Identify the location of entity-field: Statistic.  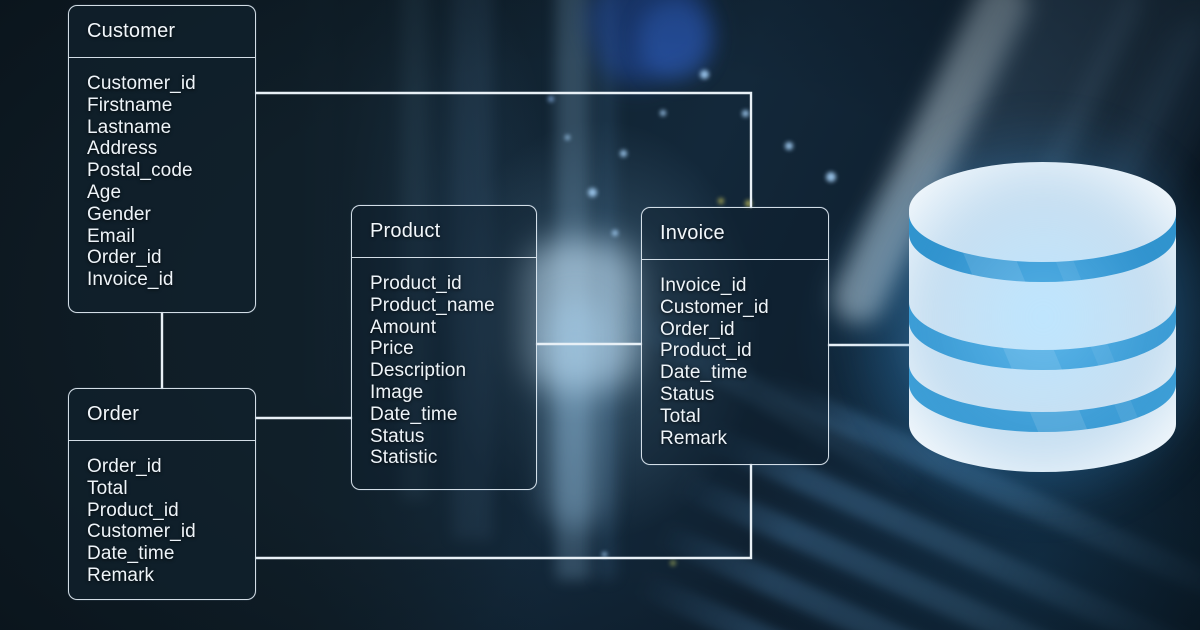
(404, 458).